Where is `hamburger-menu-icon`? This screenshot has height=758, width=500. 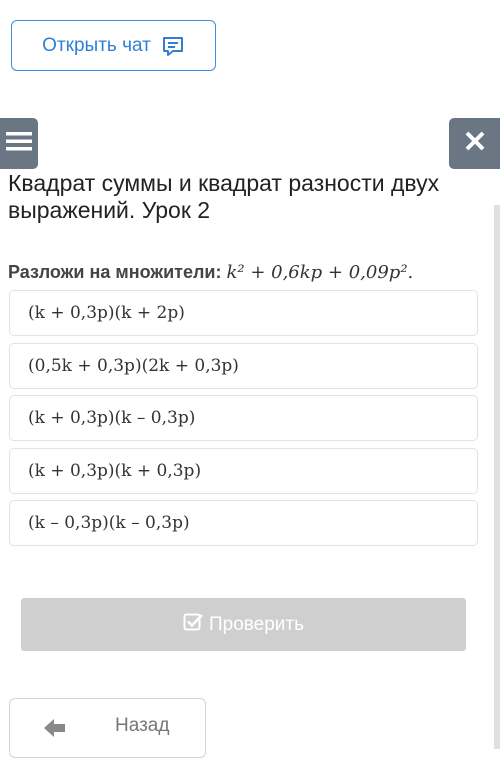
hamburger-menu-icon is located at coordinates (19, 143).